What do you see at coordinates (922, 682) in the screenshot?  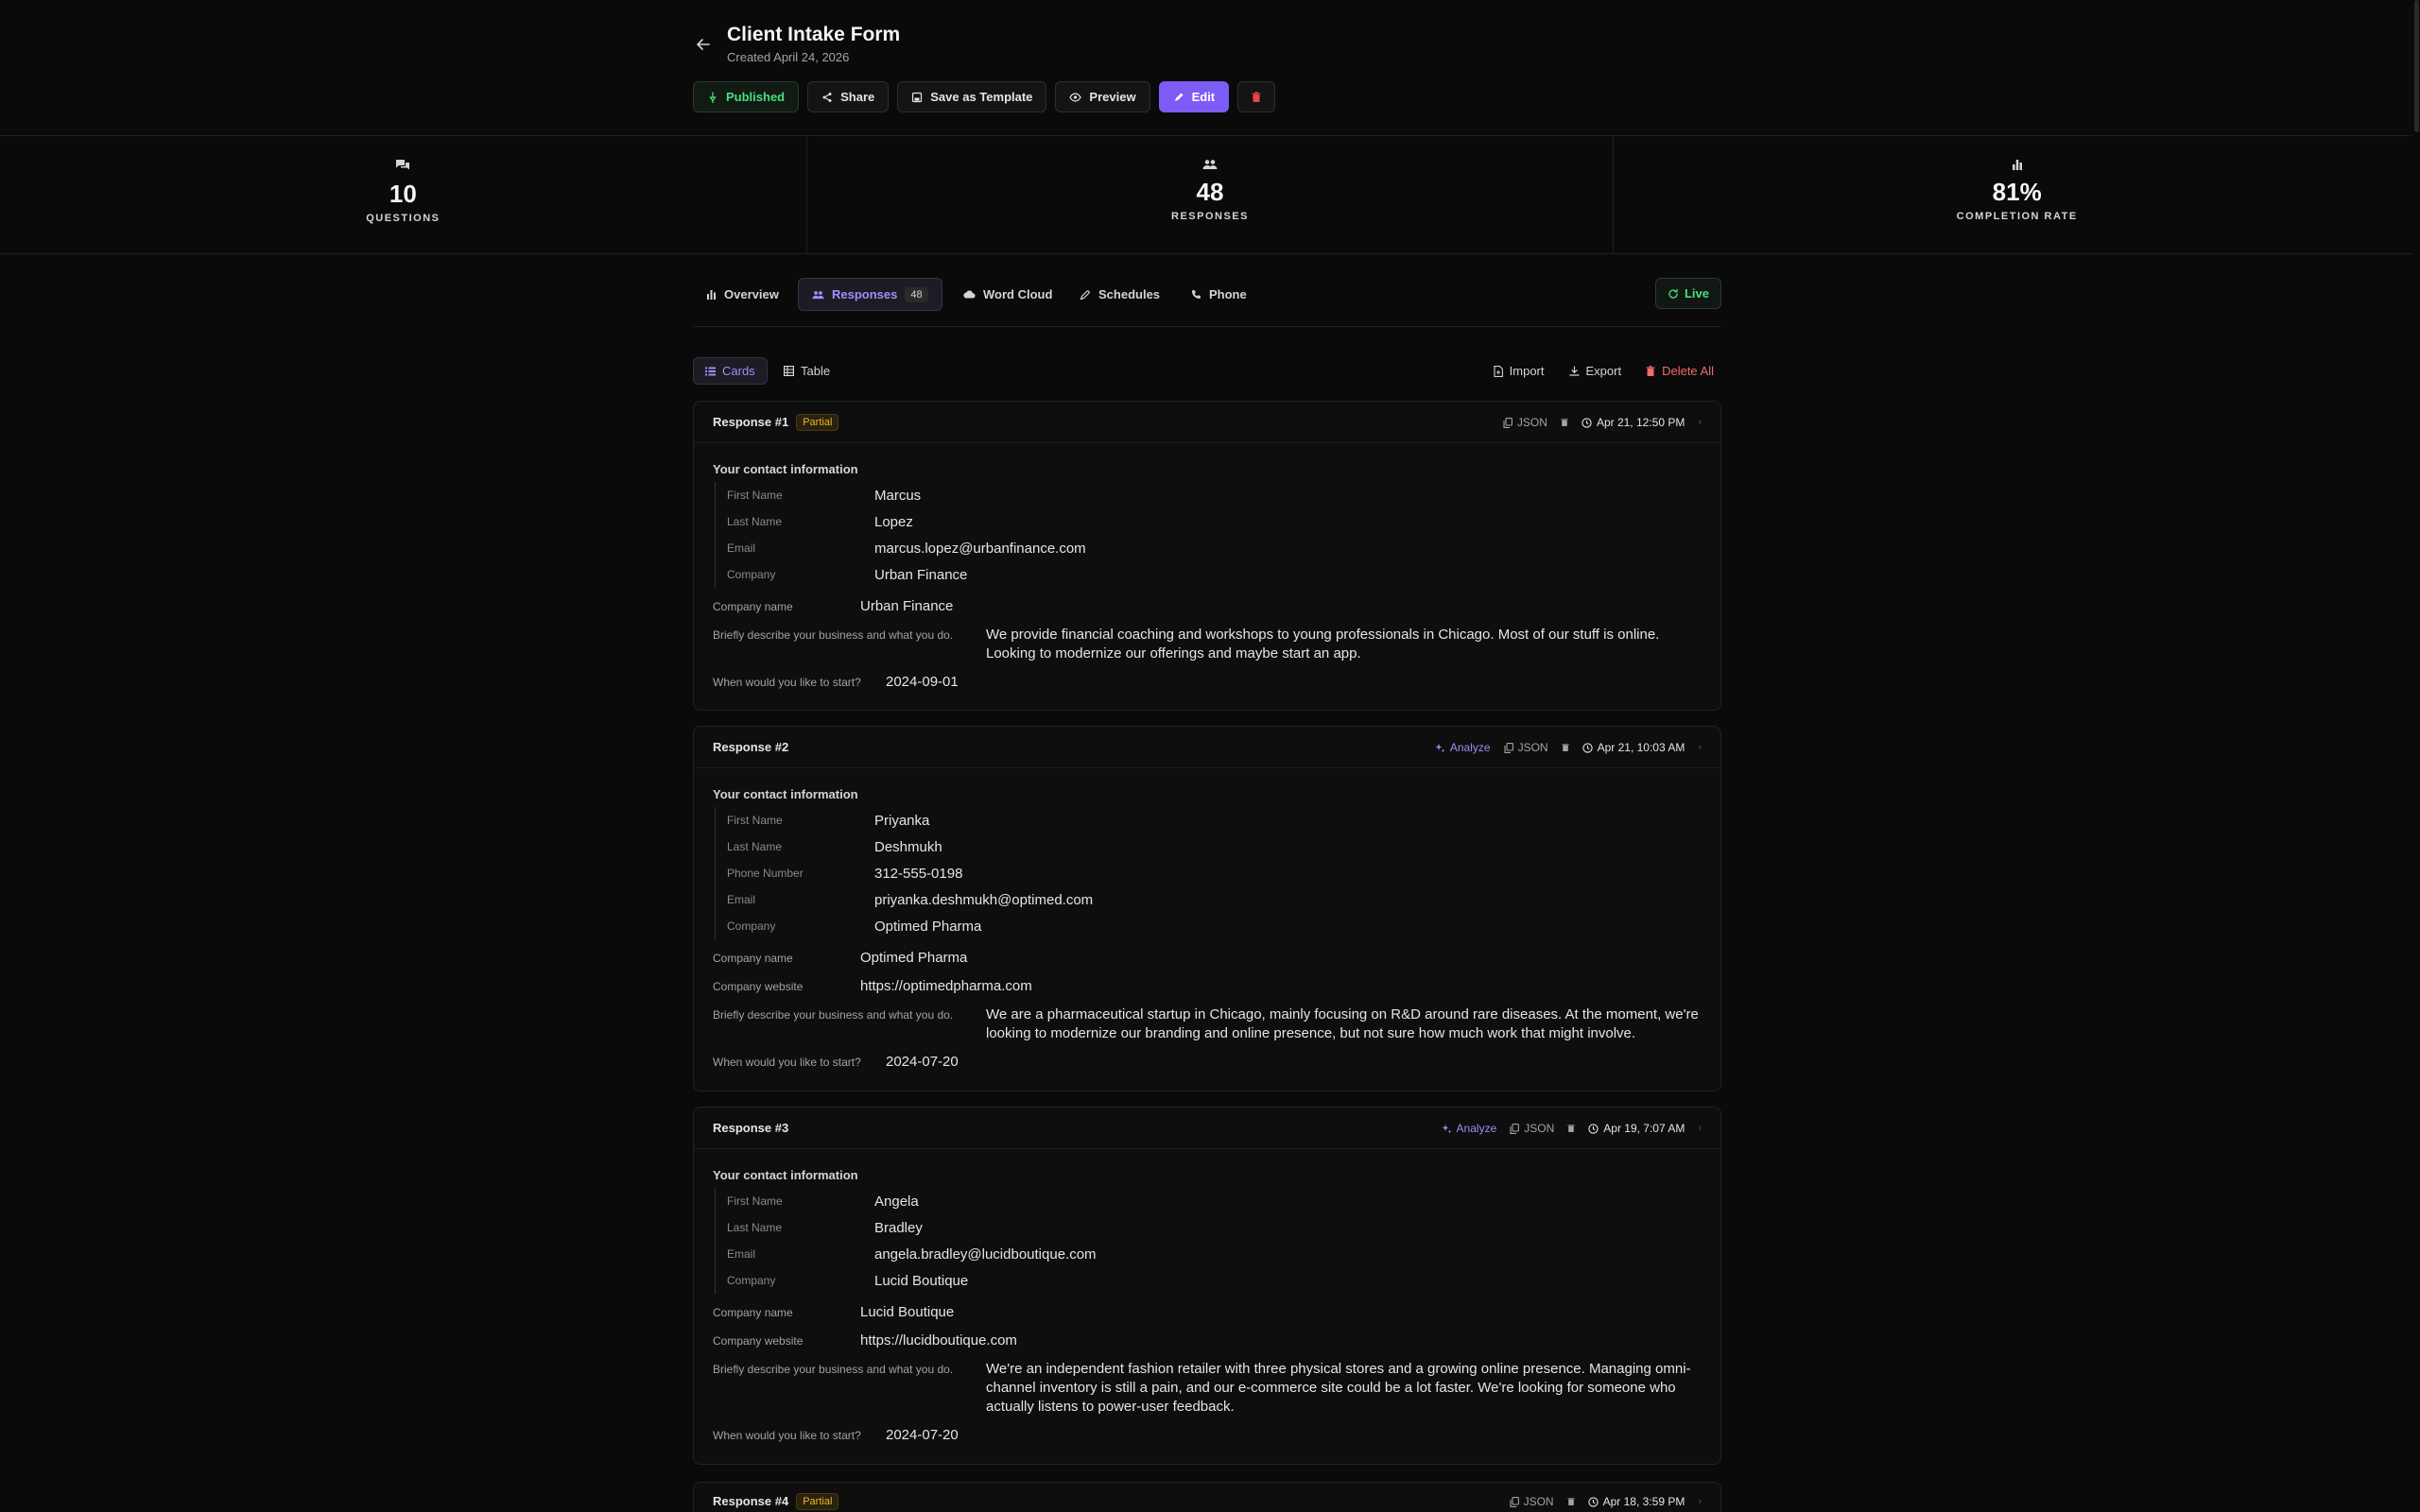 I see `answer-value: 2024-09-01` at bounding box center [922, 682].